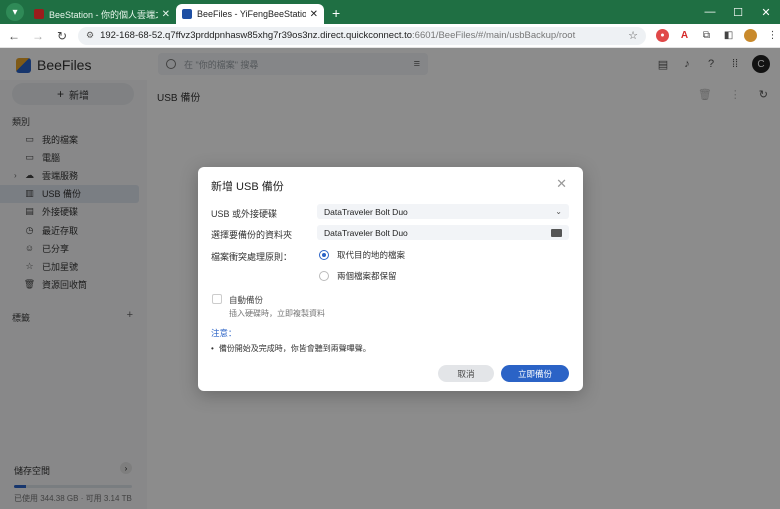 The width and height of the screenshot is (780, 509). What do you see at coordinates (710, 12) in the screenshot?
I see `minimize-button: —` at bounding box center [710, 12].